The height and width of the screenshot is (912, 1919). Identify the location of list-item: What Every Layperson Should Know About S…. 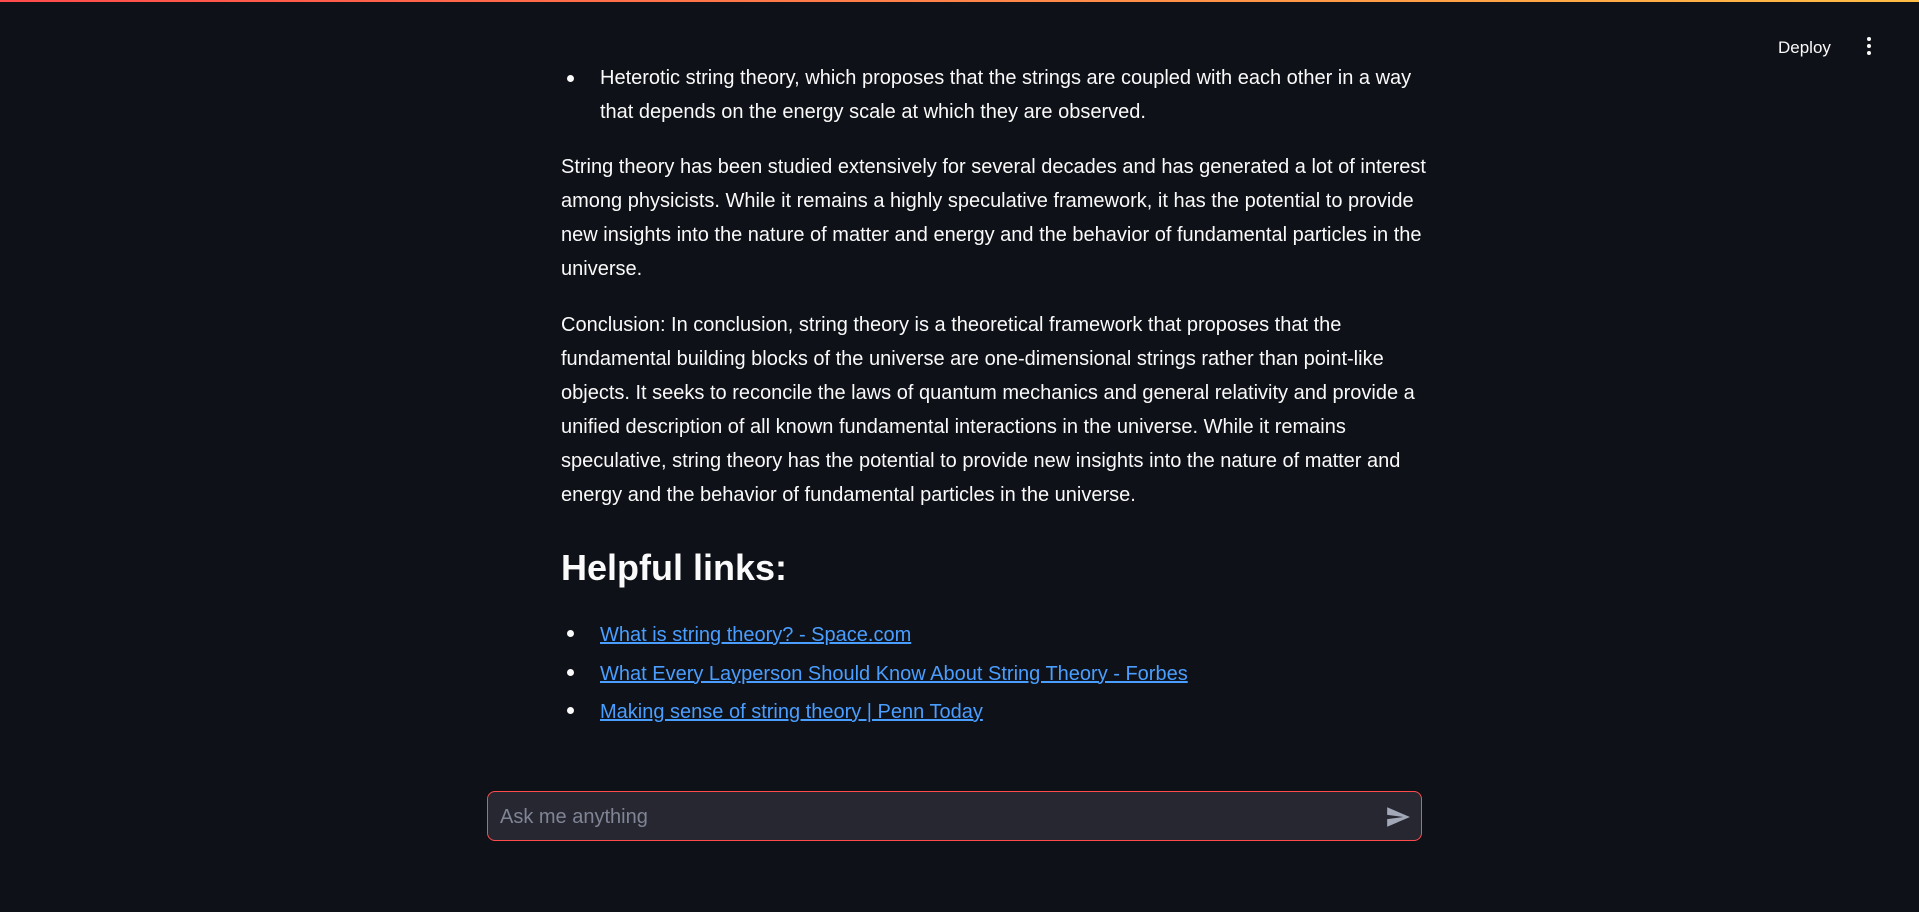
(993, 674).